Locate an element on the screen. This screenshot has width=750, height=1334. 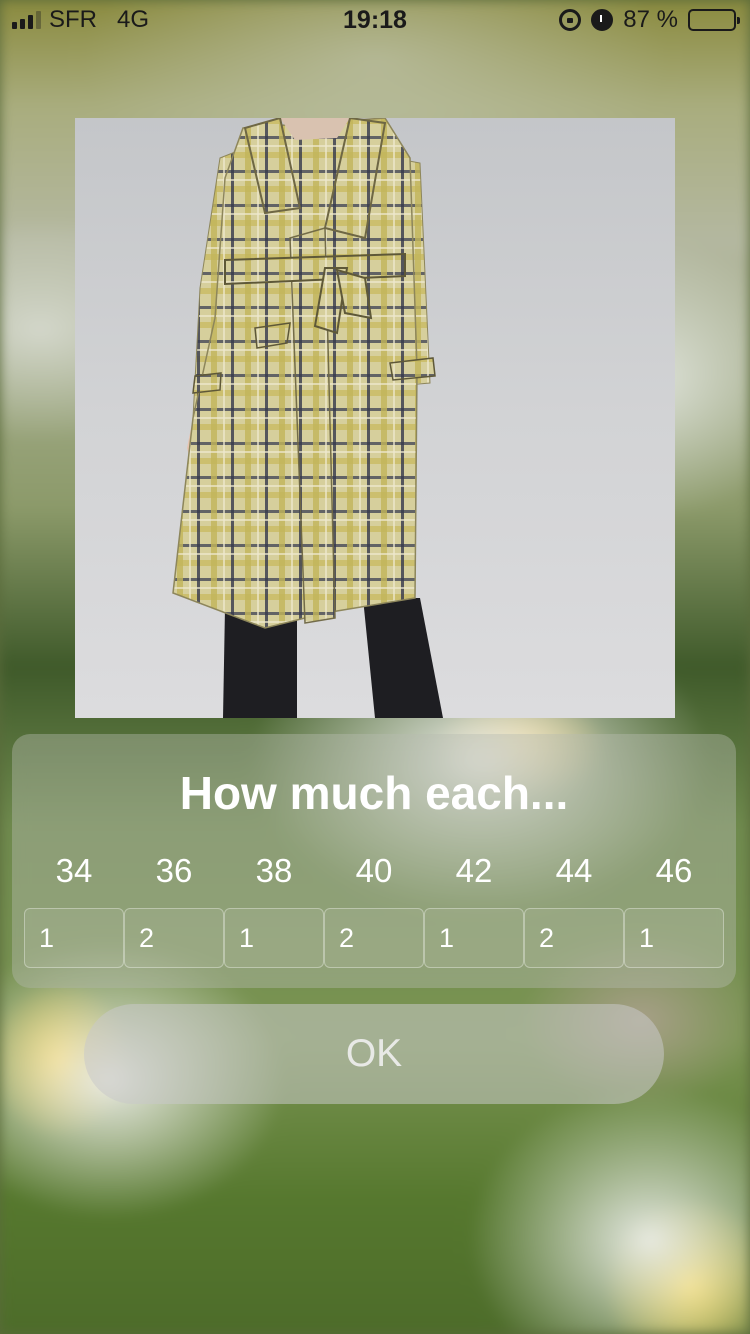
status-bar: SFR 4G 19:18 87 % is located at coordinates (375, 20).